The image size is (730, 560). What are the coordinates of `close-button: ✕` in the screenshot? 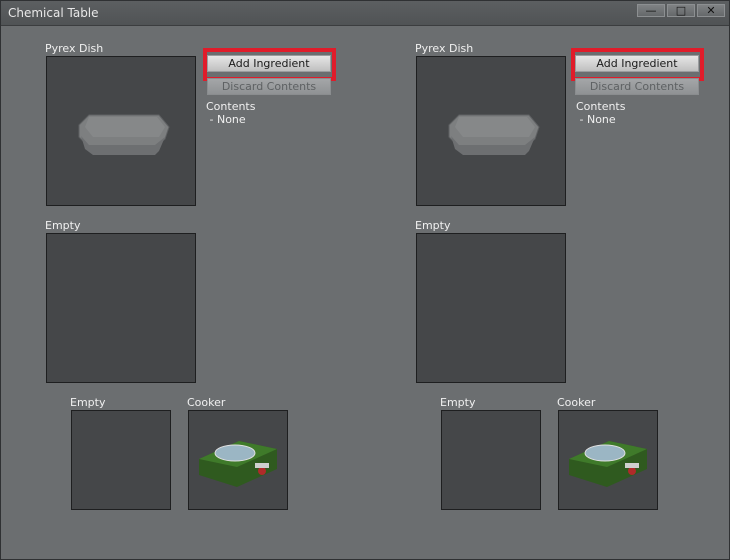 It's located at (711, 10).